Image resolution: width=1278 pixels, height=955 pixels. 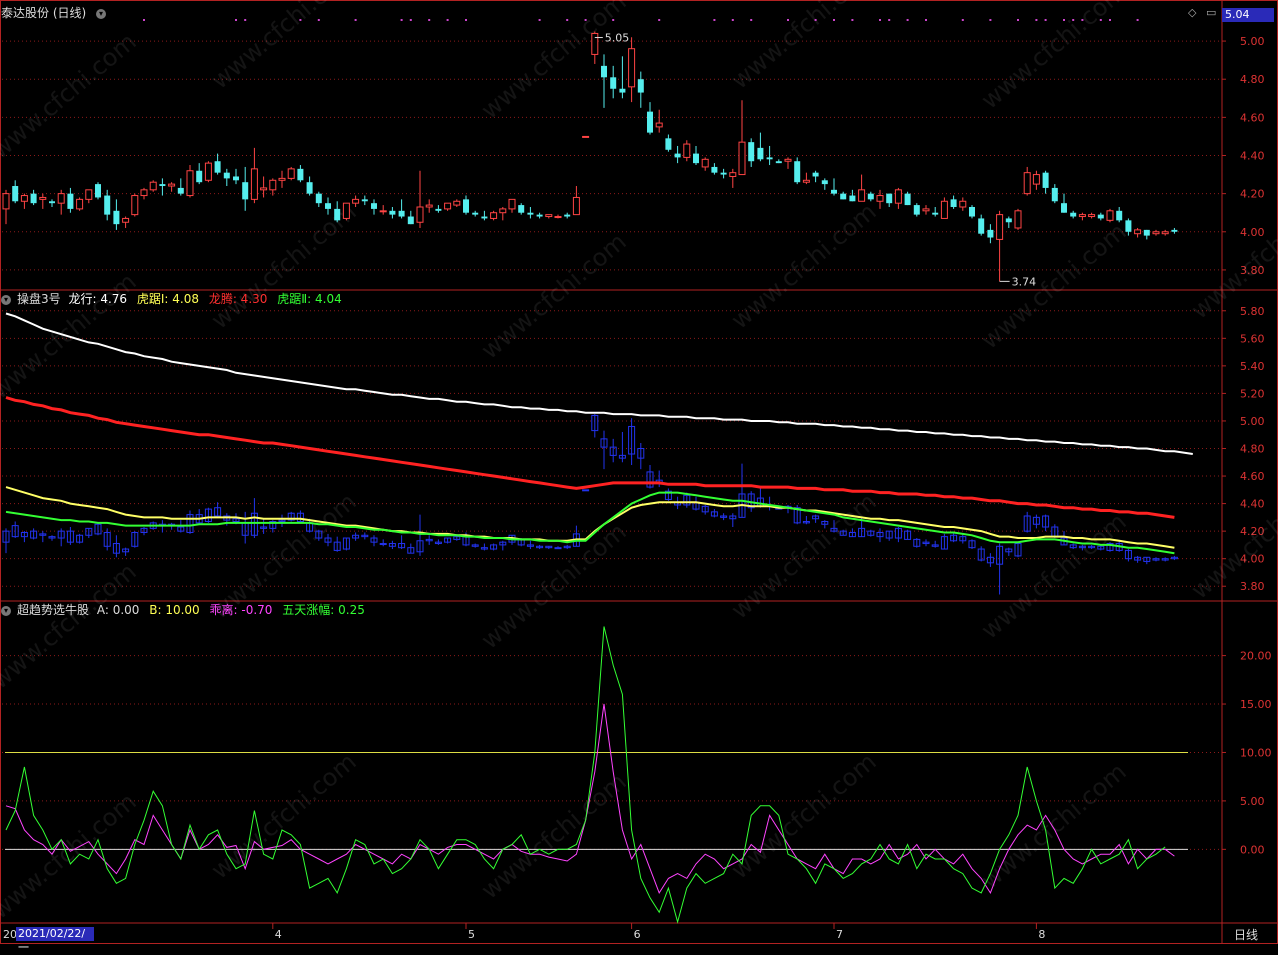 What do you see at coordinates (1252, 194) in the screenshot?
I see `y-tick-label: 4.20` at bounding box center [1252, 194].